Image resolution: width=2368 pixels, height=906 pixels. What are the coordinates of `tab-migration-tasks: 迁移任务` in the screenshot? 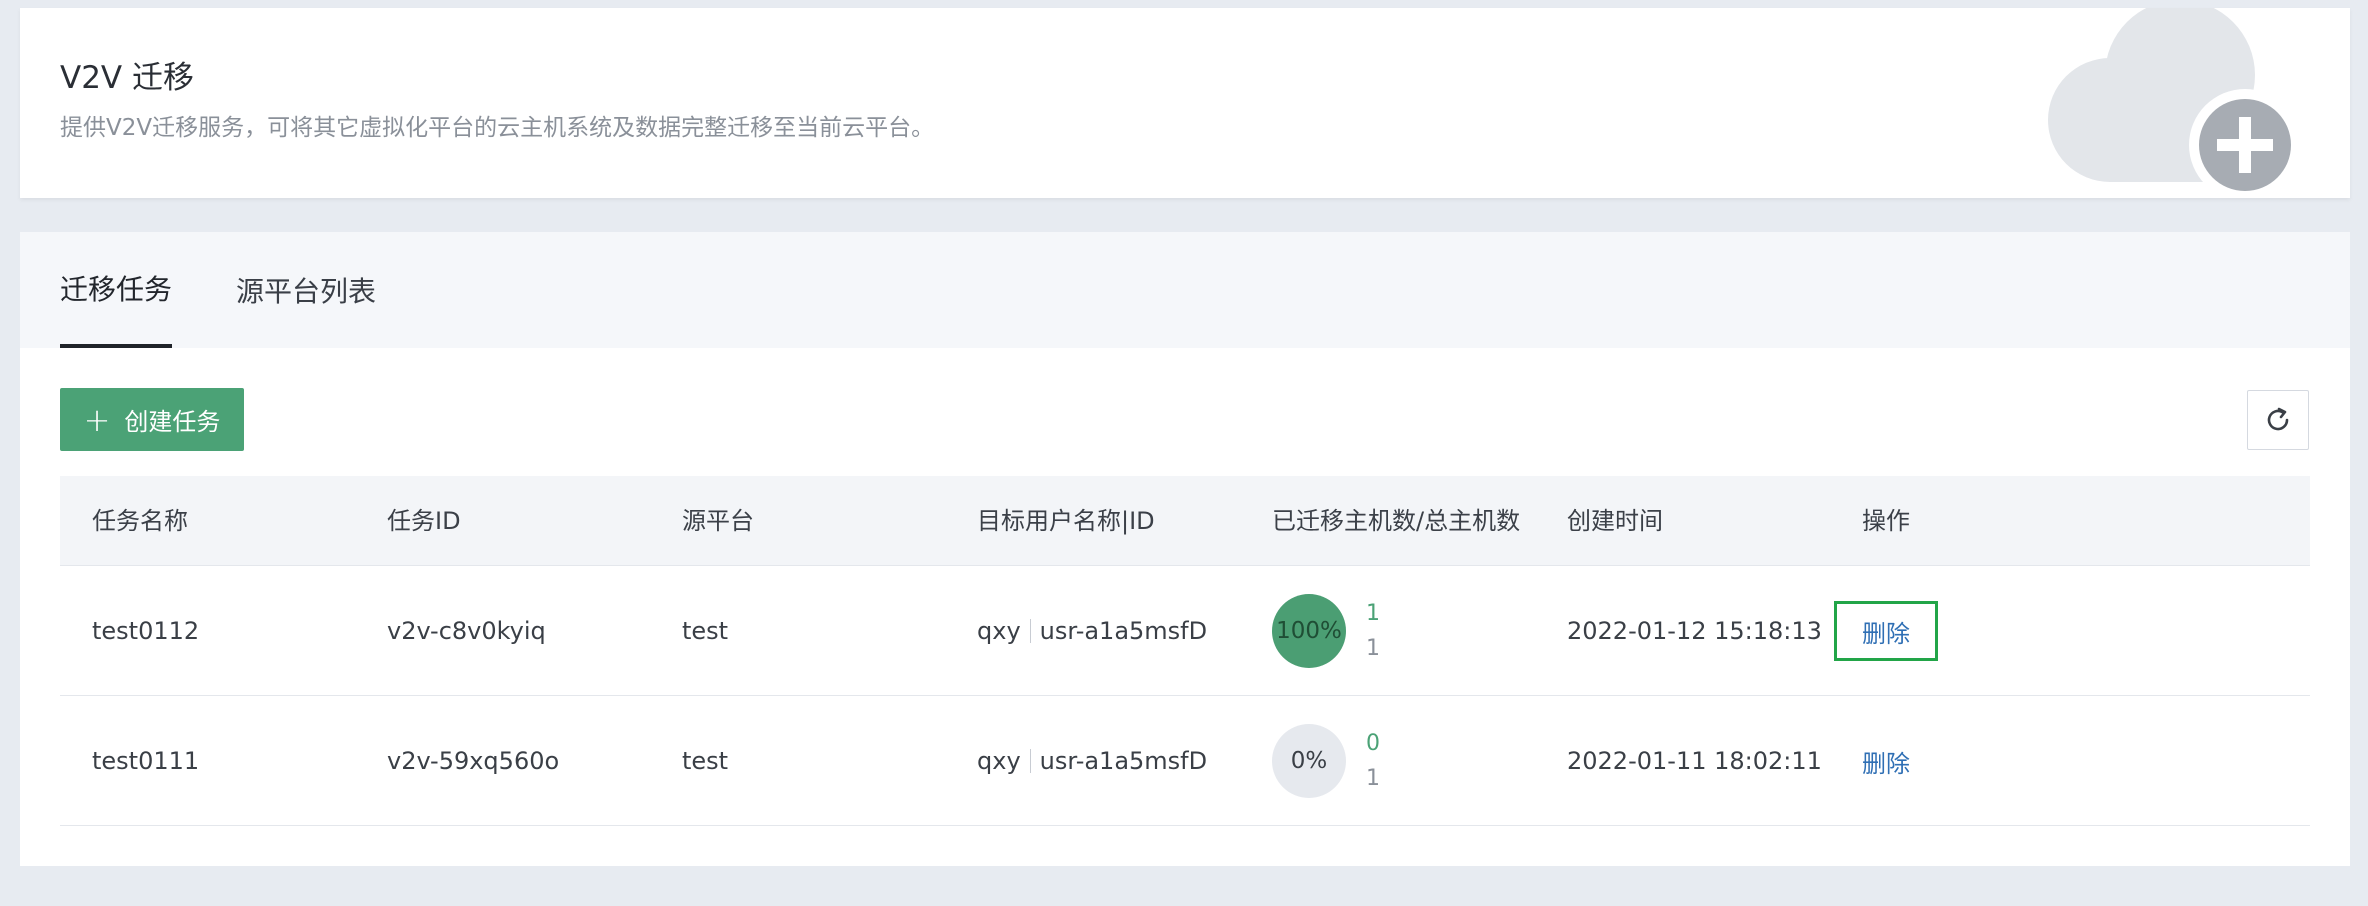 It's located at (116, 290).